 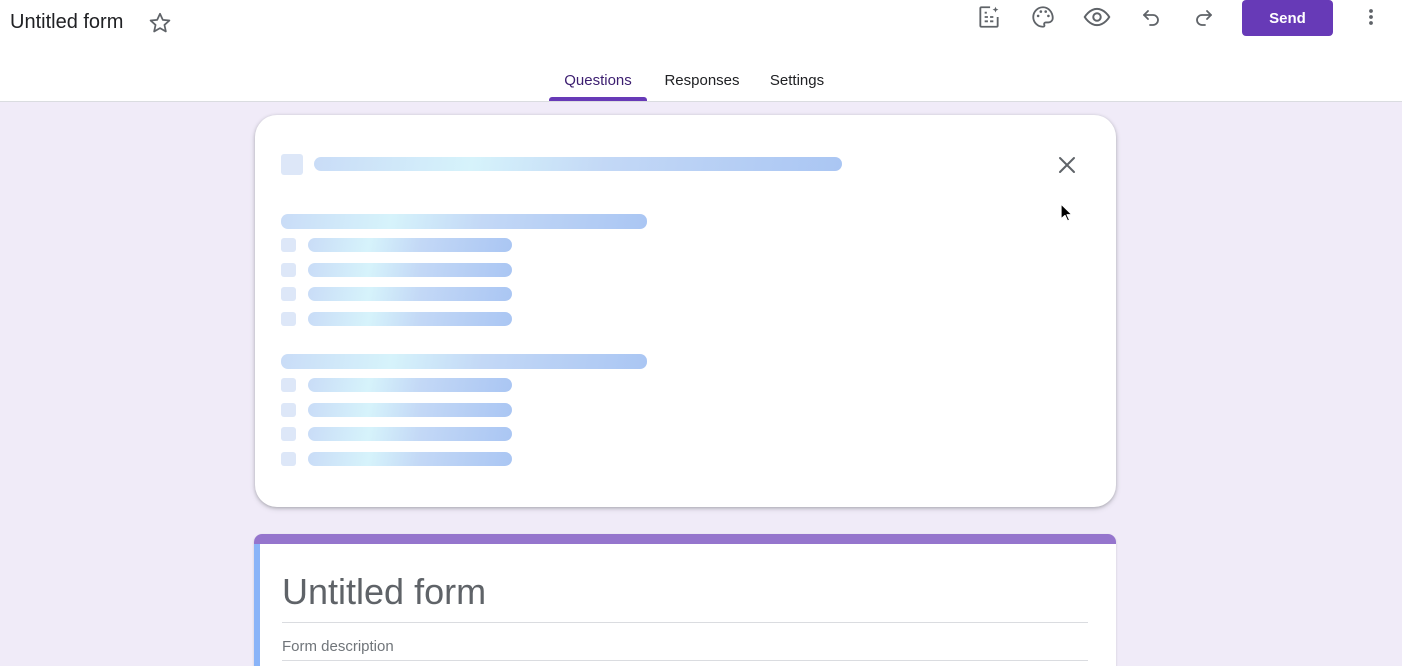 I want to click on more-vert-icon, so click(x=1371, y=17).